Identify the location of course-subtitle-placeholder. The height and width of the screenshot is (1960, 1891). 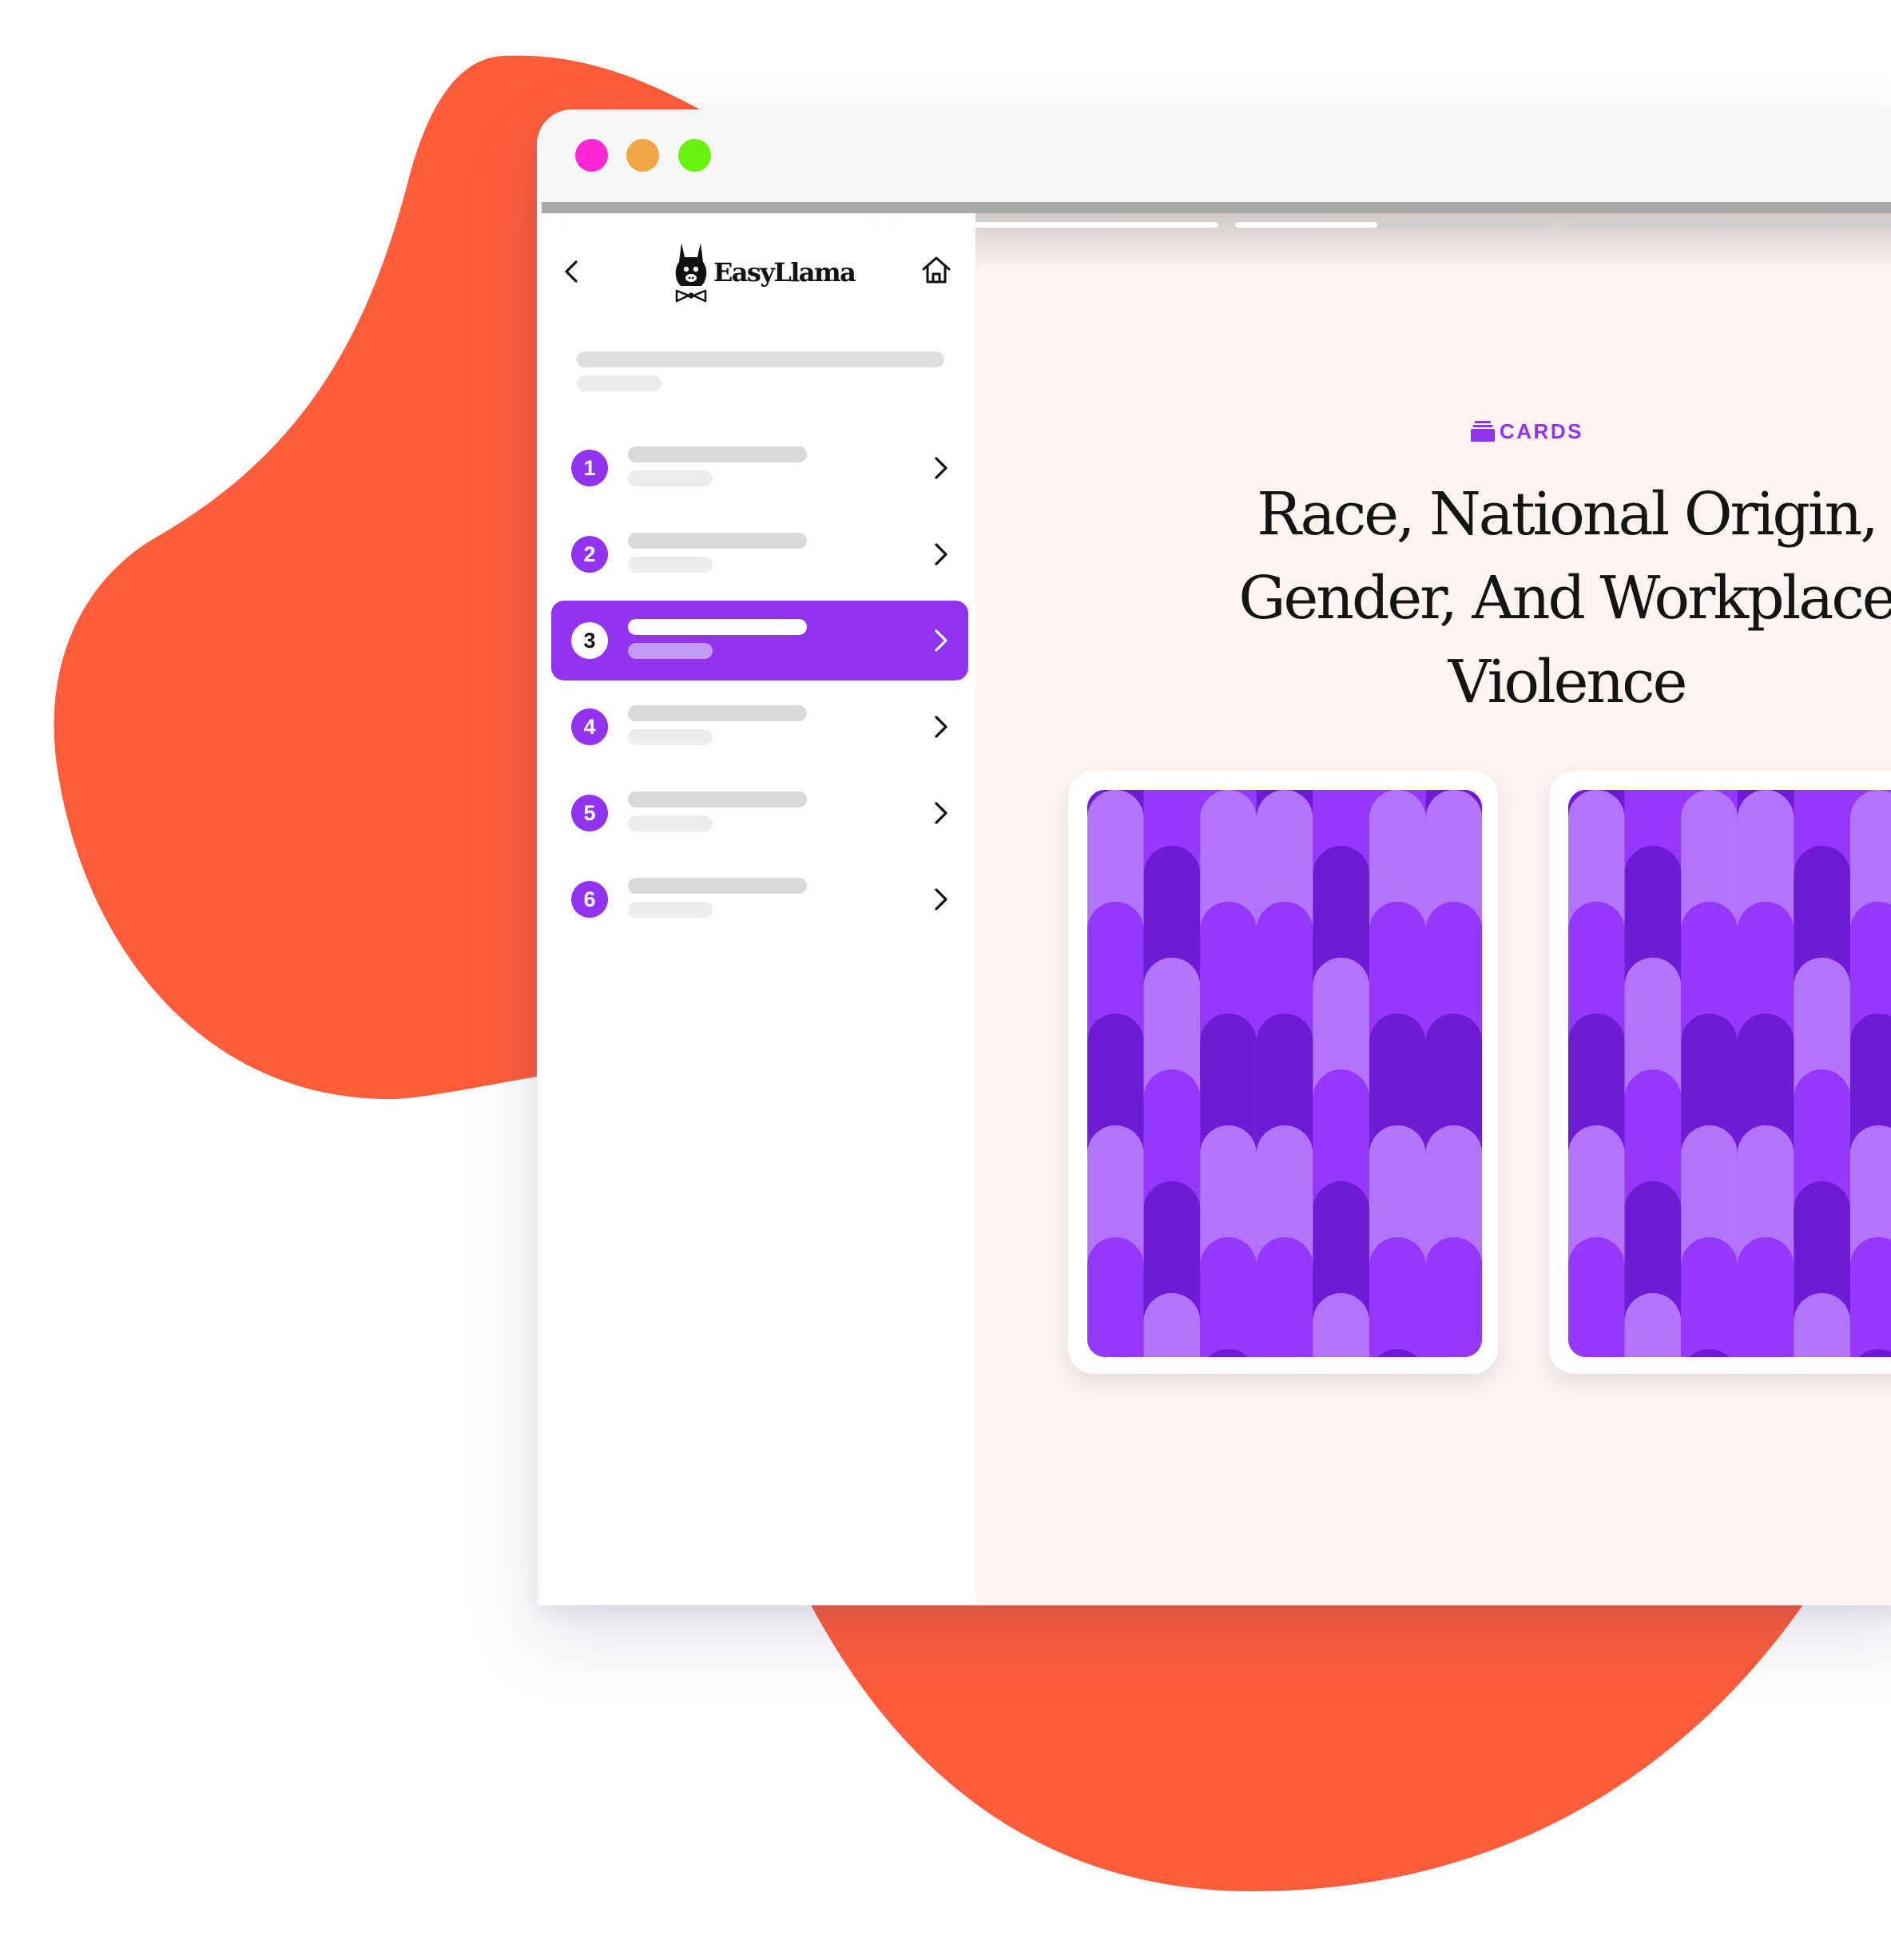
(619, 383).